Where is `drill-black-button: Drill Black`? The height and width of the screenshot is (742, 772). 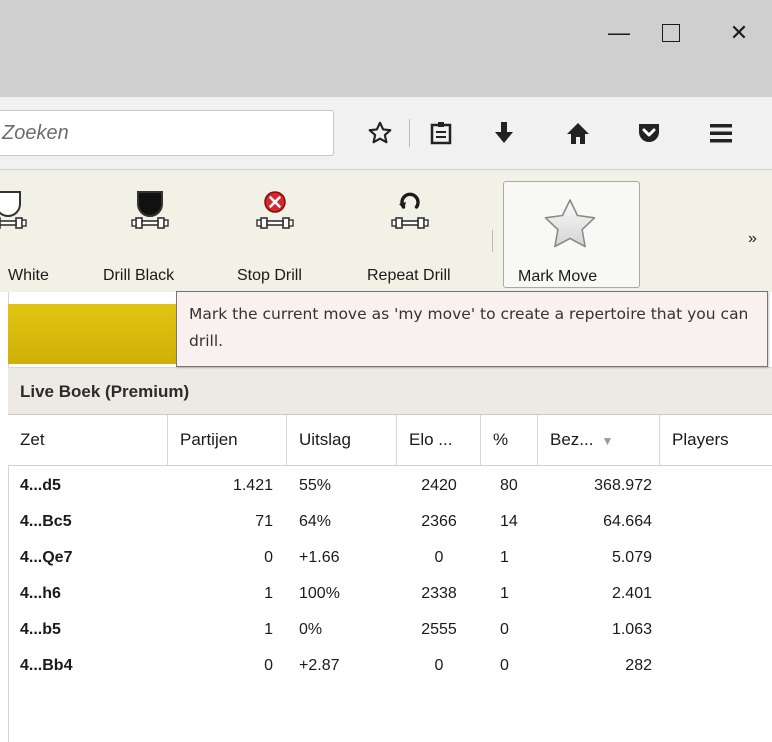 drill-black-button: Drill Black is located at coordinates (150, 230).